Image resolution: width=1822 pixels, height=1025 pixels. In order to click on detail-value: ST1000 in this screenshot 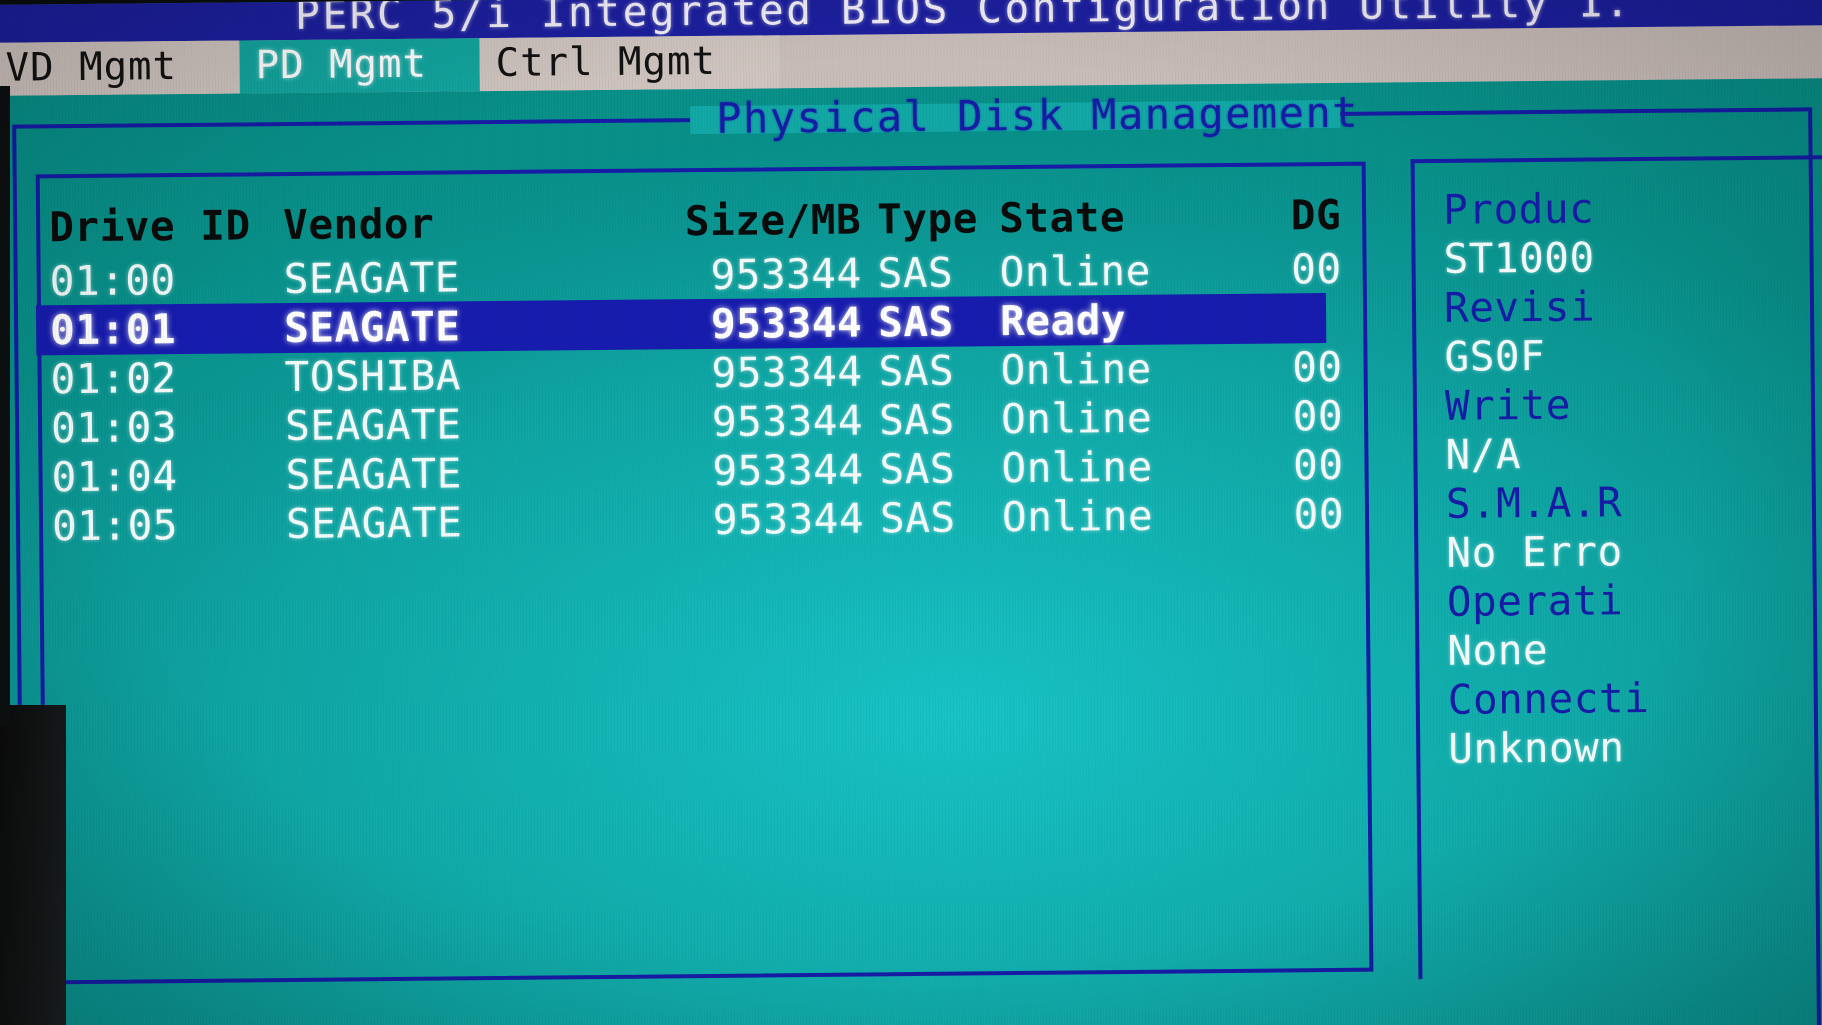, I will do `click(1519, 258)`.